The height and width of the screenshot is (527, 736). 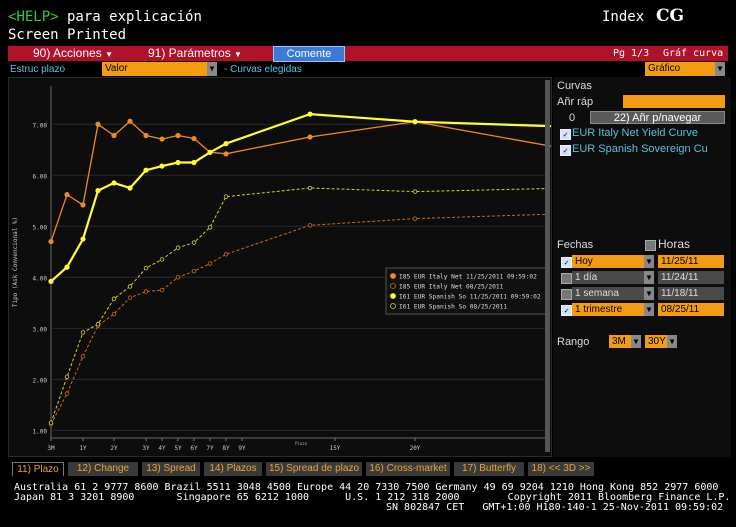 What do you see at coordinates (566, 310) in the screenshot?
I see `checkbox-date-1trimestre: ✓` at bounding box center [566, 310].